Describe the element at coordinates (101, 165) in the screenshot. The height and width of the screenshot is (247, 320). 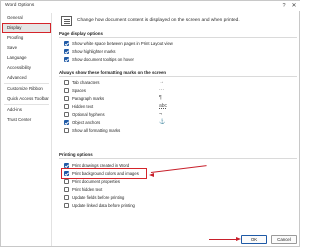
I see `option-label: Print drawings created in Word` at that location.